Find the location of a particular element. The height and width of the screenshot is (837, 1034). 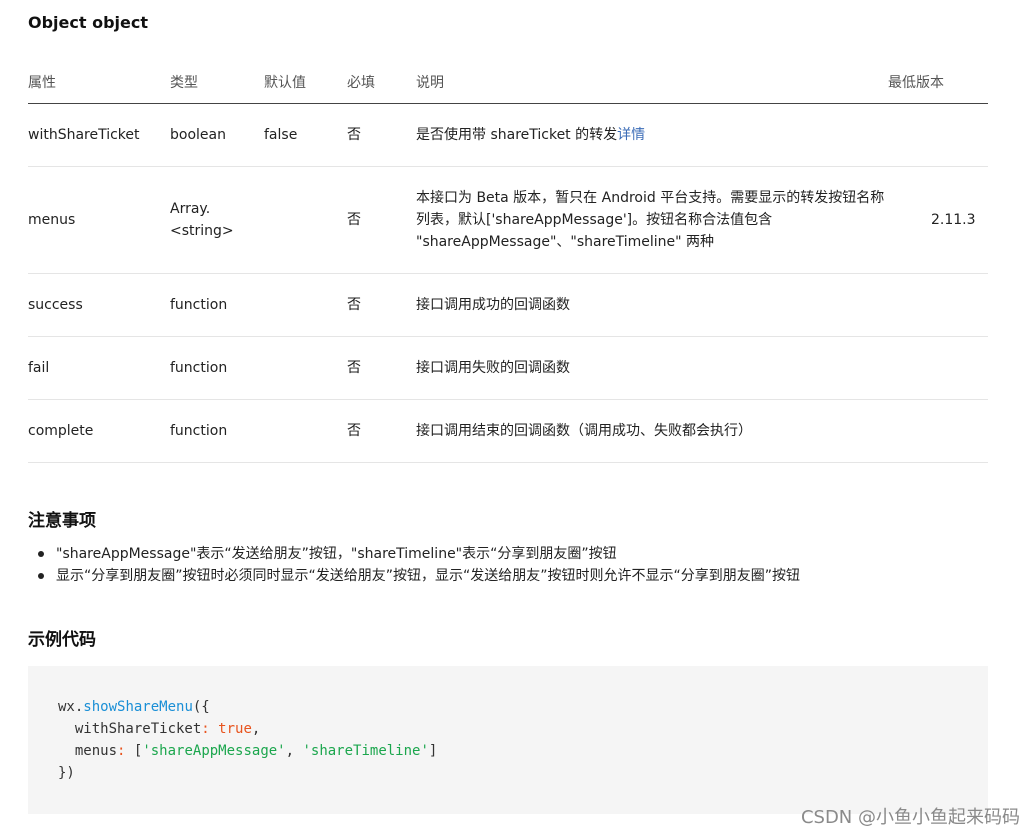

type-line: Array. is located at coordinates (190, 209).